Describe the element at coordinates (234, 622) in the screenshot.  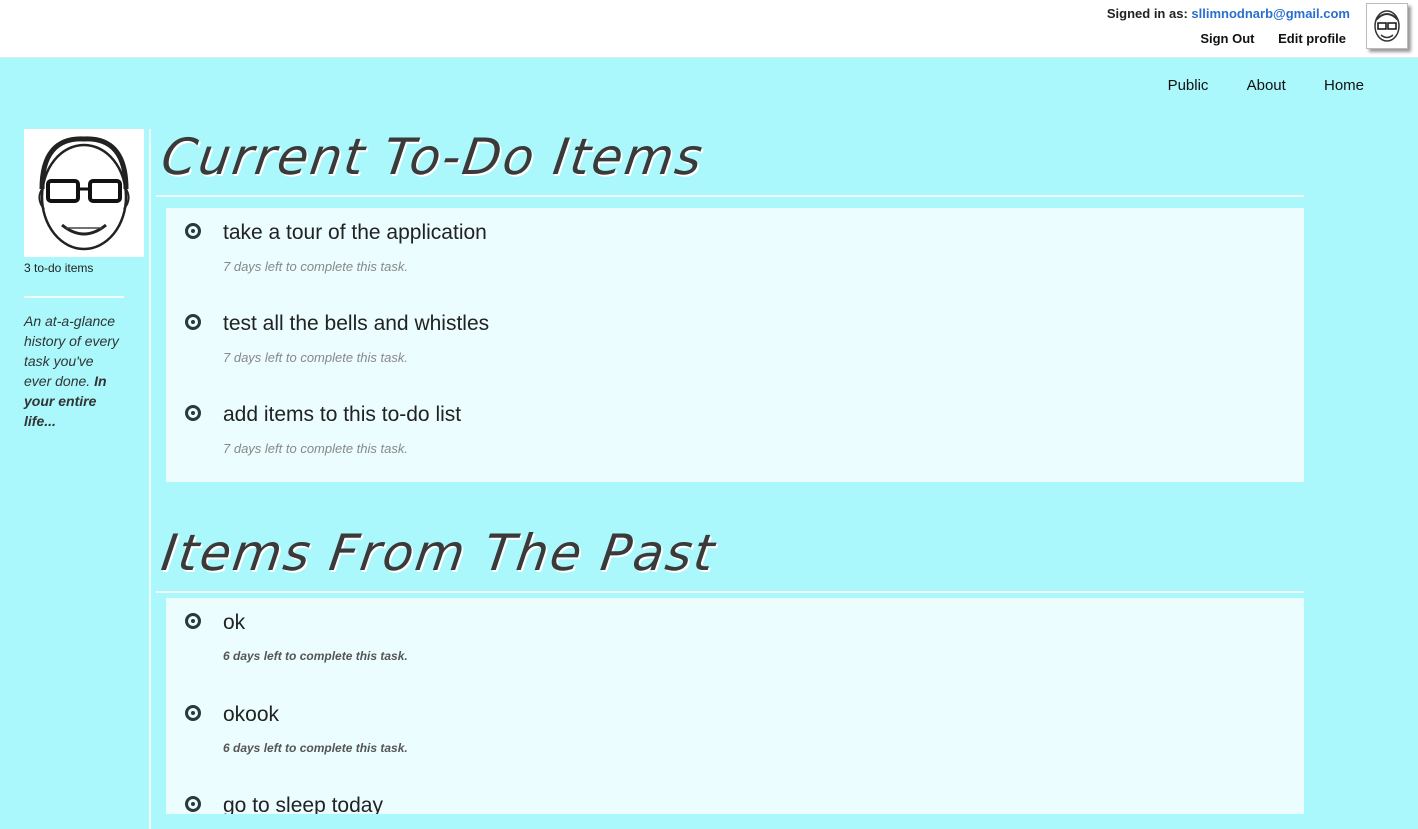
I see `item-title: ok` at that location.